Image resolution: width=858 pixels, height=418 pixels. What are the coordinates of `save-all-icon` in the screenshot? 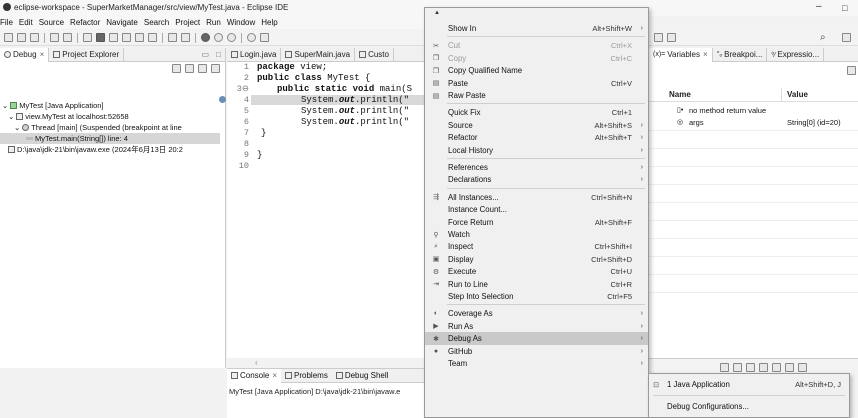 It's located at (34, 37).